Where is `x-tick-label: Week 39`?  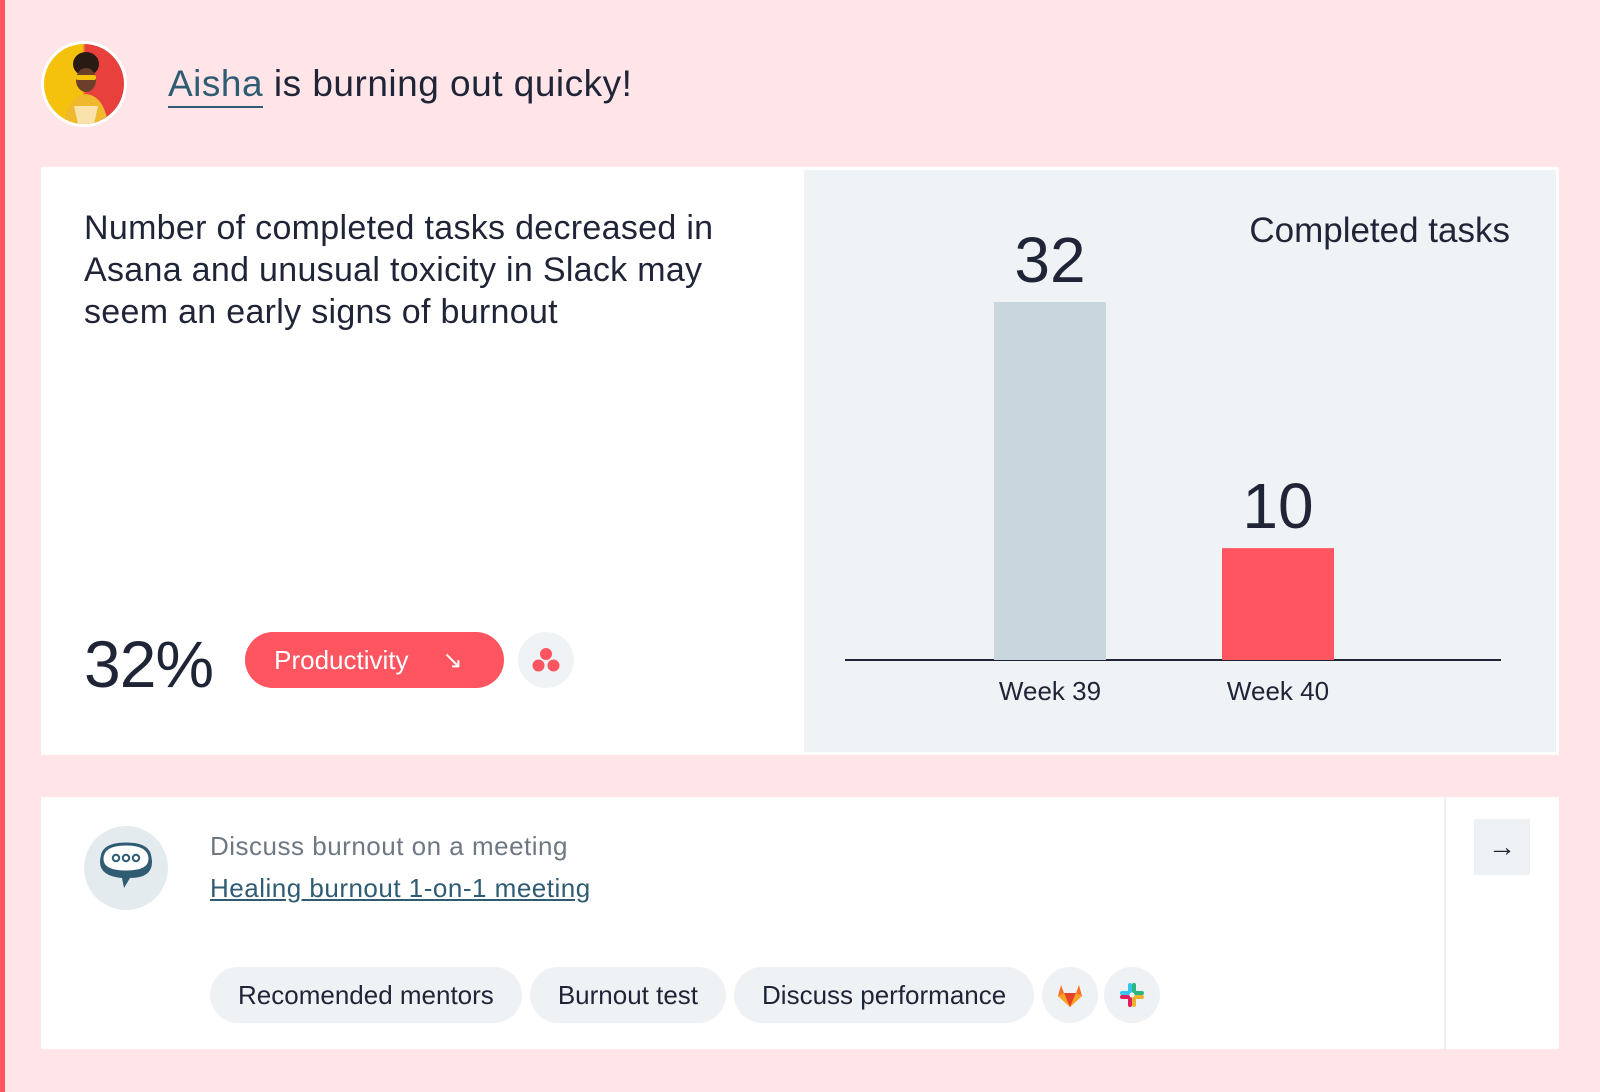 x-tick-label: Week 39 is located at coordinates (1050, 691).